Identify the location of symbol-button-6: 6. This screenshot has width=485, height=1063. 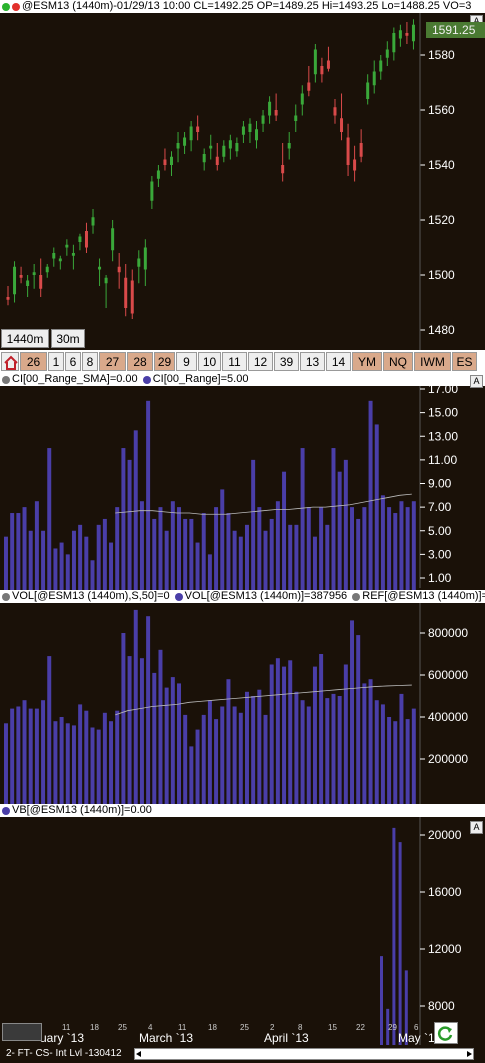
(73, 361).